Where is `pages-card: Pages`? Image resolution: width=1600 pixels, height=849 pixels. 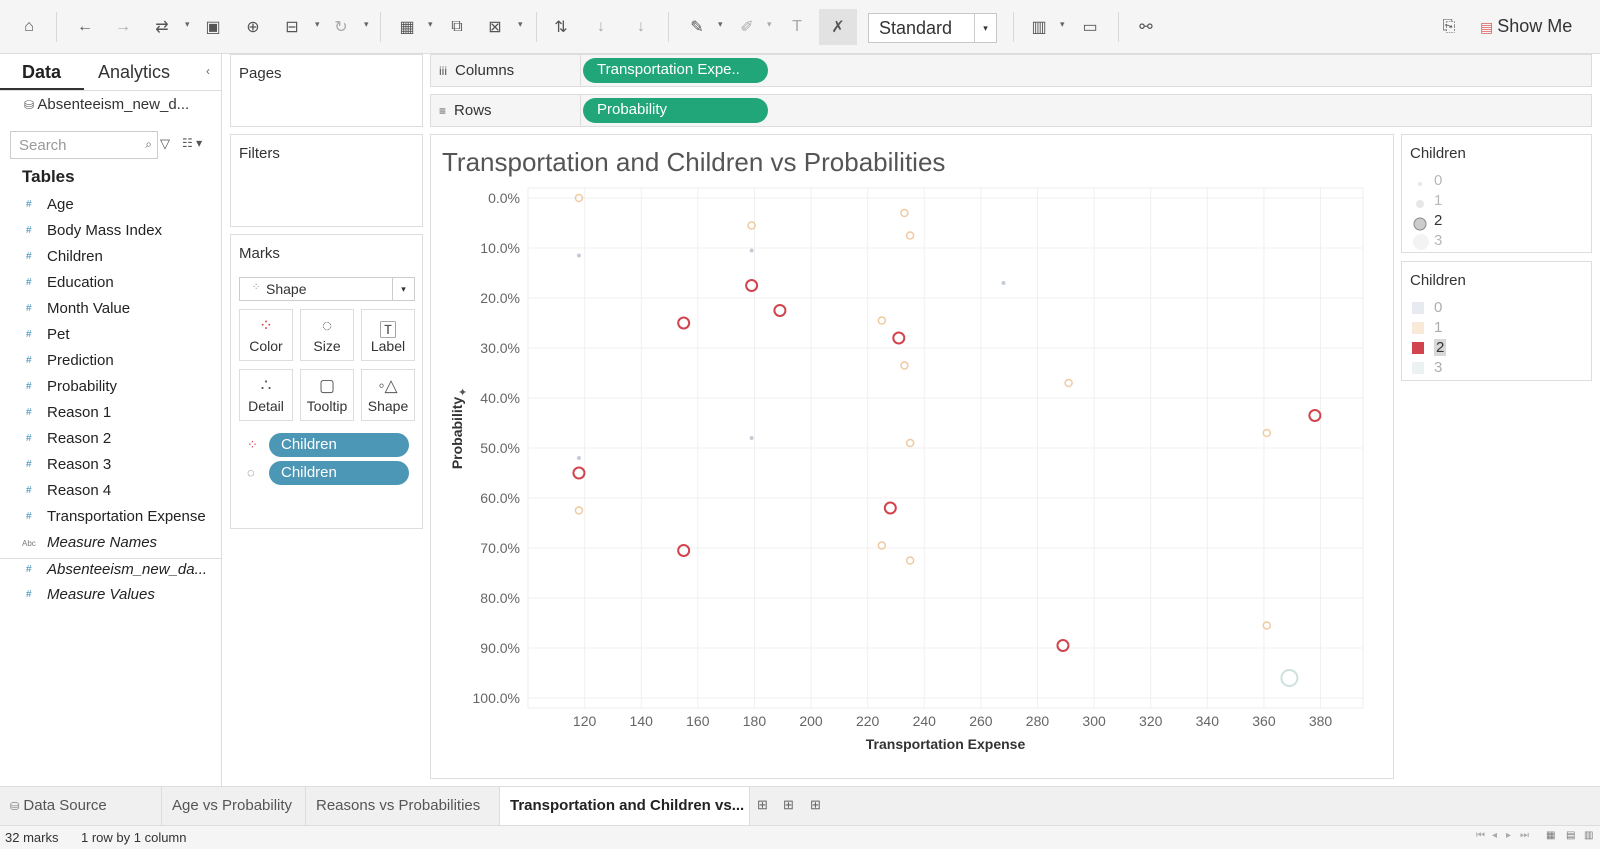
pages-card: Pages is located at coordinates (326, 90).